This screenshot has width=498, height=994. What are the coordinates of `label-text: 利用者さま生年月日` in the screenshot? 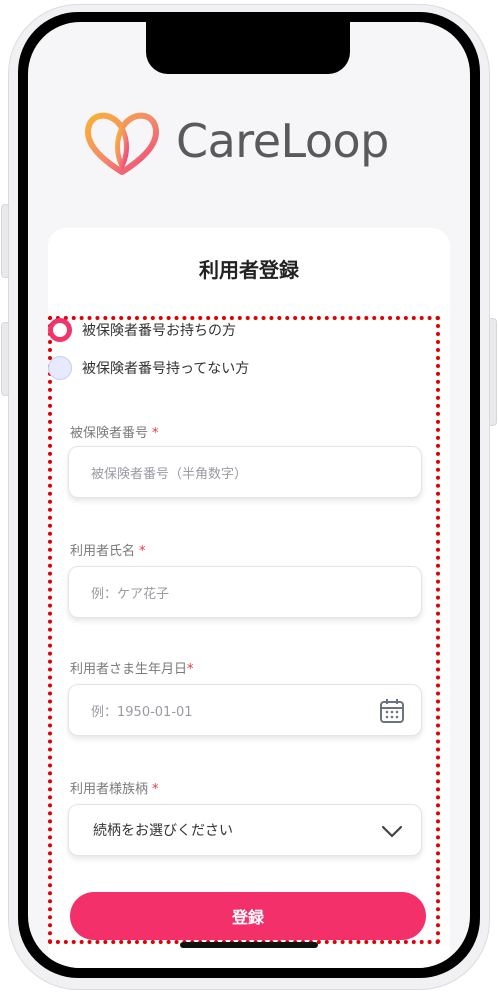 It's located at (129, 669).